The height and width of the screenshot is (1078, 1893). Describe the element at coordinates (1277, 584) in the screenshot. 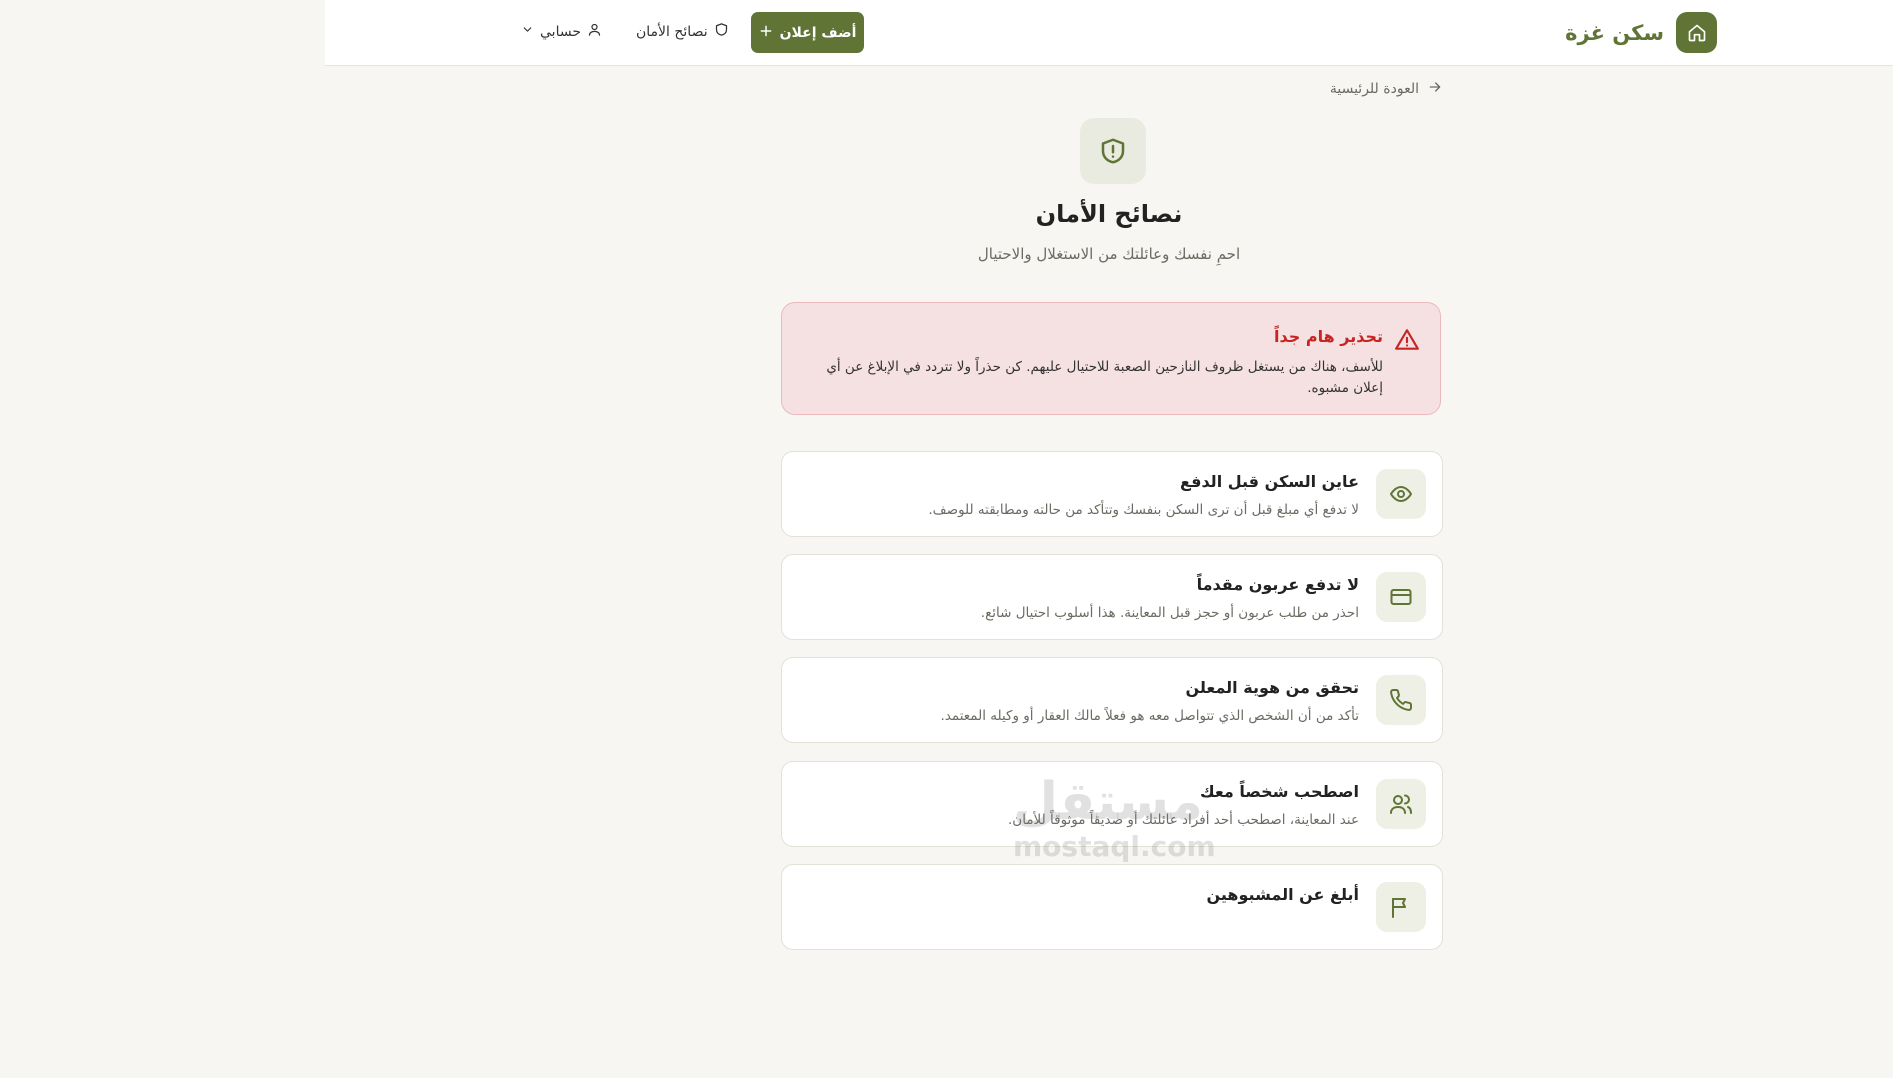

I see `tip-title: لا تدفع عربون مقدماً` at that location.